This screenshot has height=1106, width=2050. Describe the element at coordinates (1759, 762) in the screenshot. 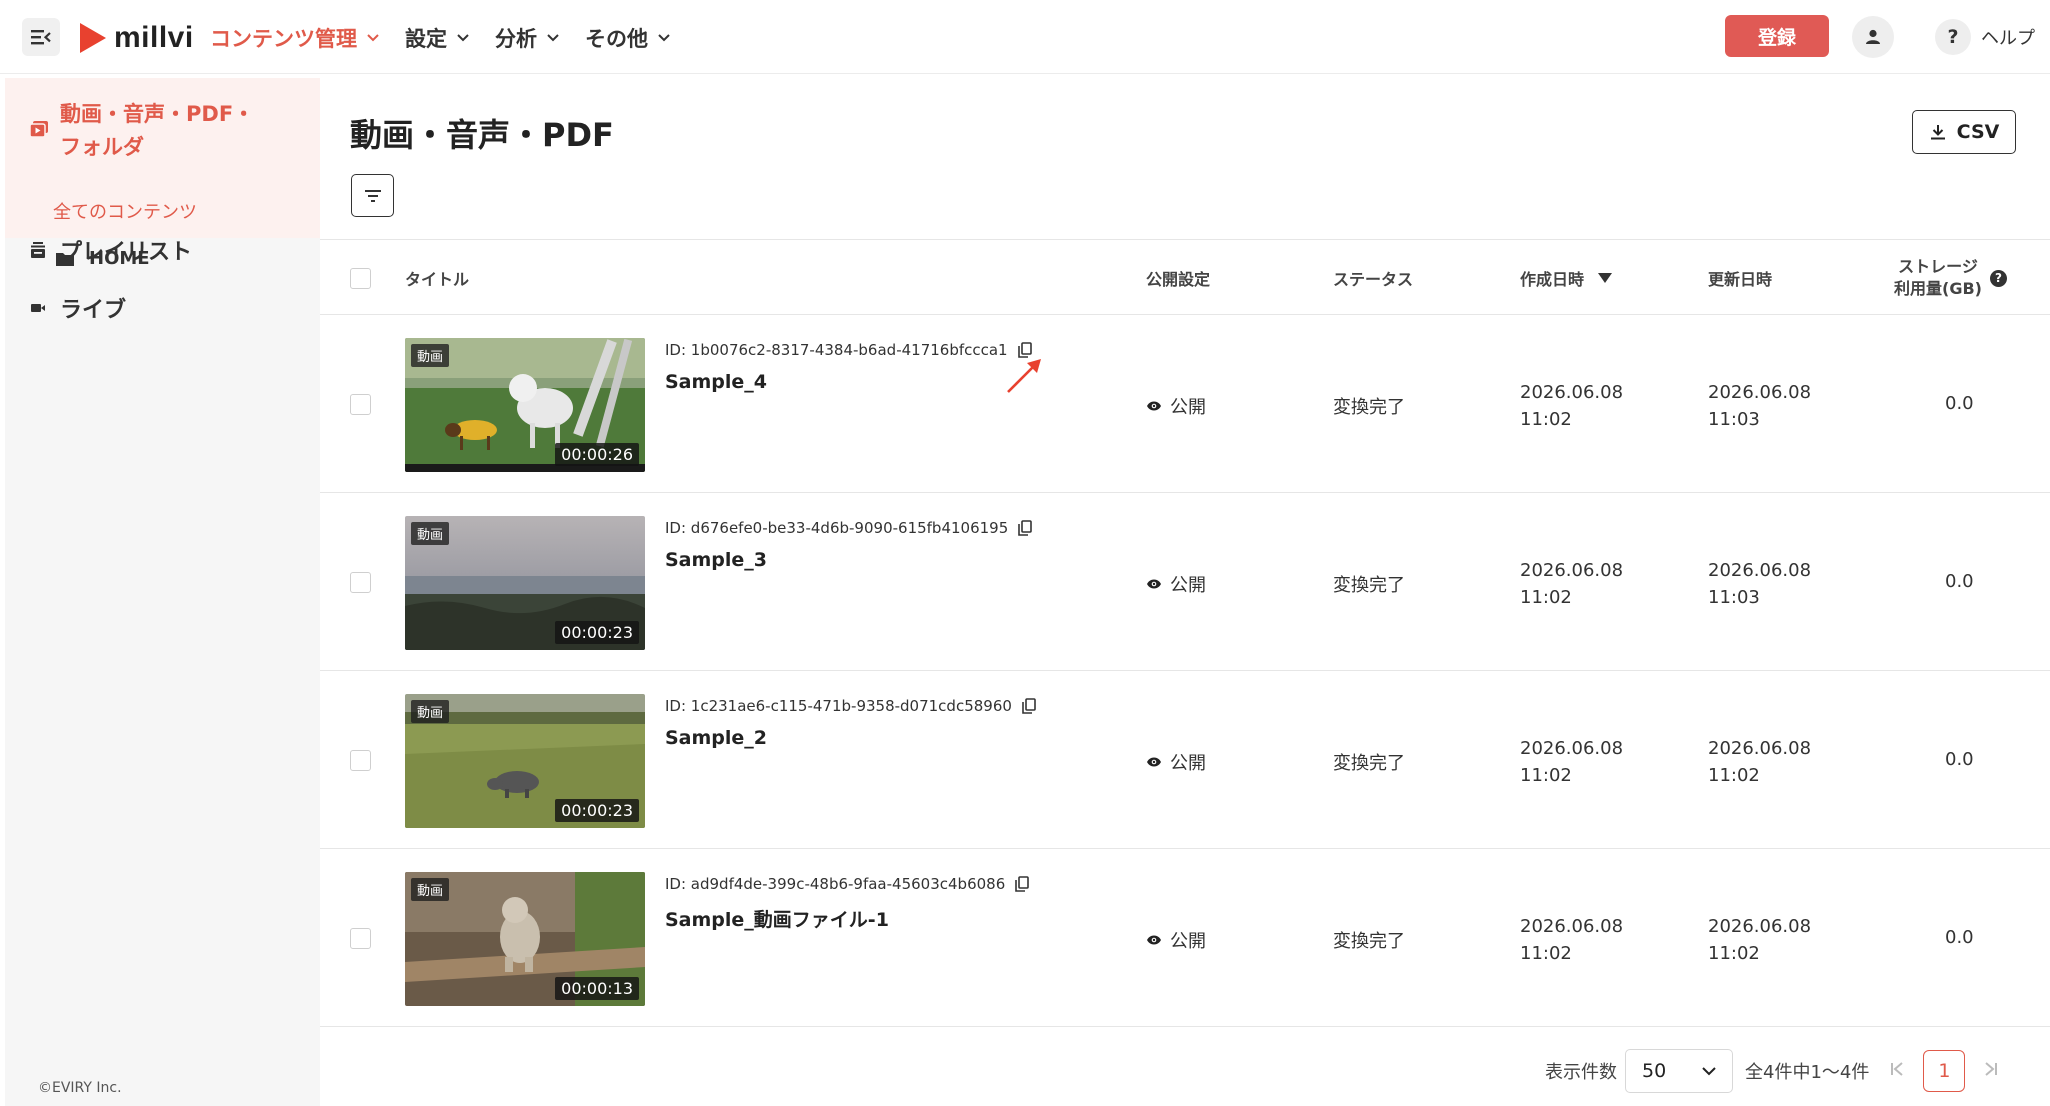

I see `updated-datetime: 2026.06.08 11:02` at that location.